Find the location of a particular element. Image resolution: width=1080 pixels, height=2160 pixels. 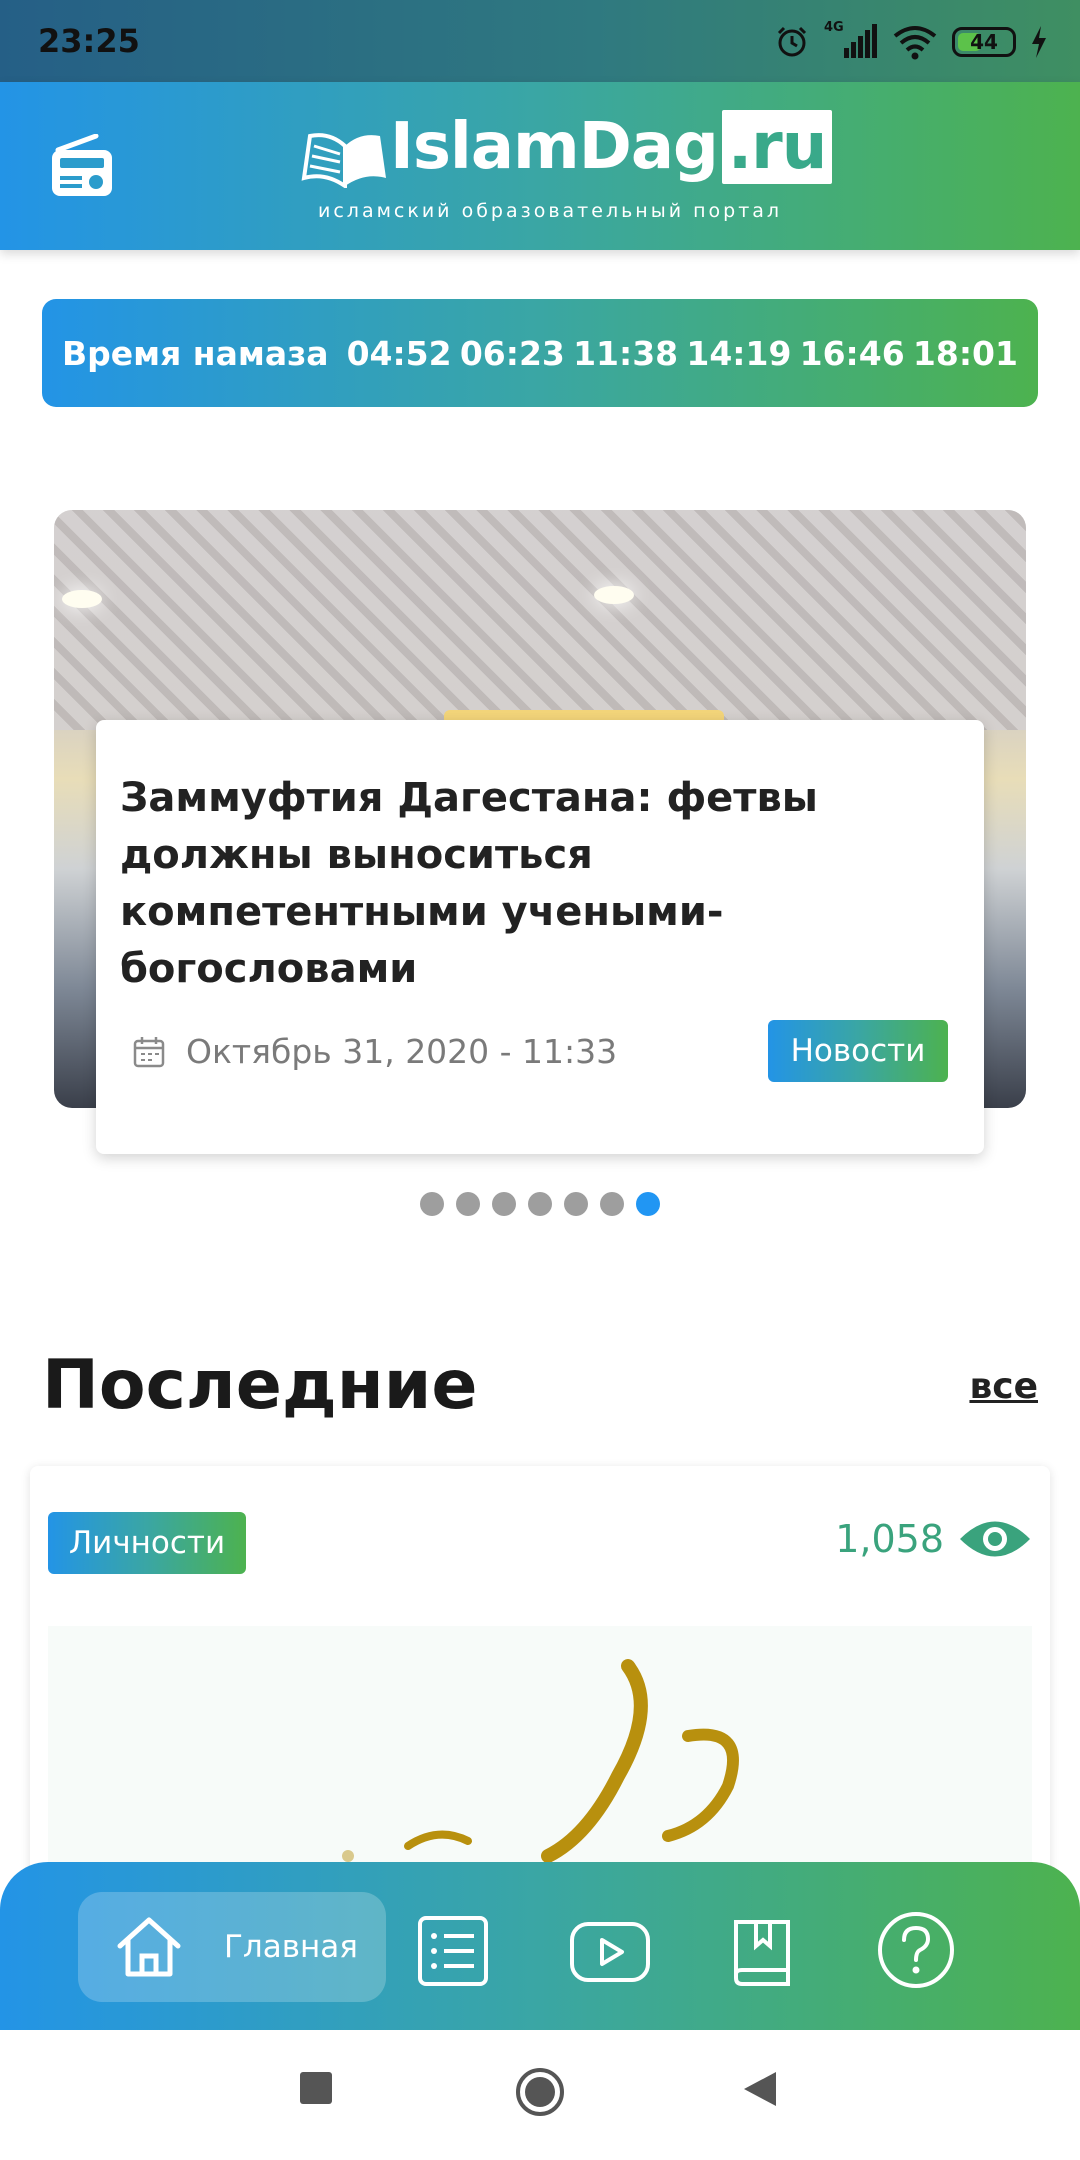

home-icon is located at coordinates (149, 1947).